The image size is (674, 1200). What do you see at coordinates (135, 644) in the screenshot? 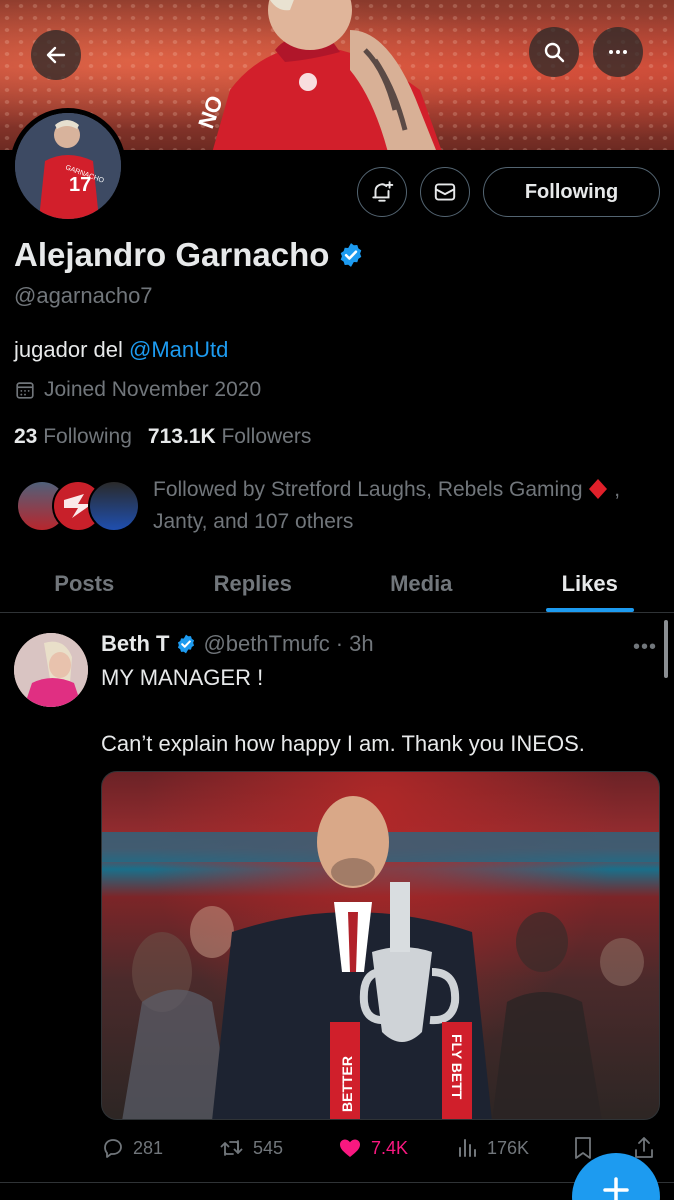
I see `tweet-author-name: Beth T` at bounding box center [135, 644].